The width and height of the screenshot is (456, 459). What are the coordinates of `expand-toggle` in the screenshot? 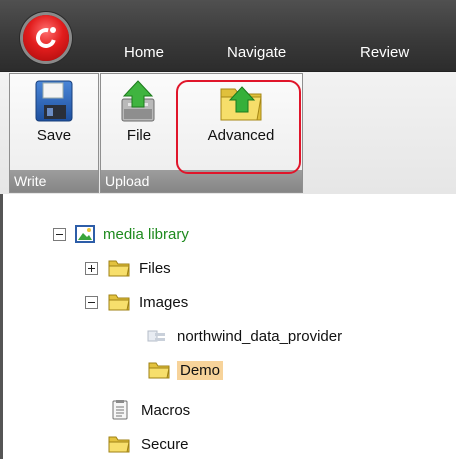 It's located at (91, 268).